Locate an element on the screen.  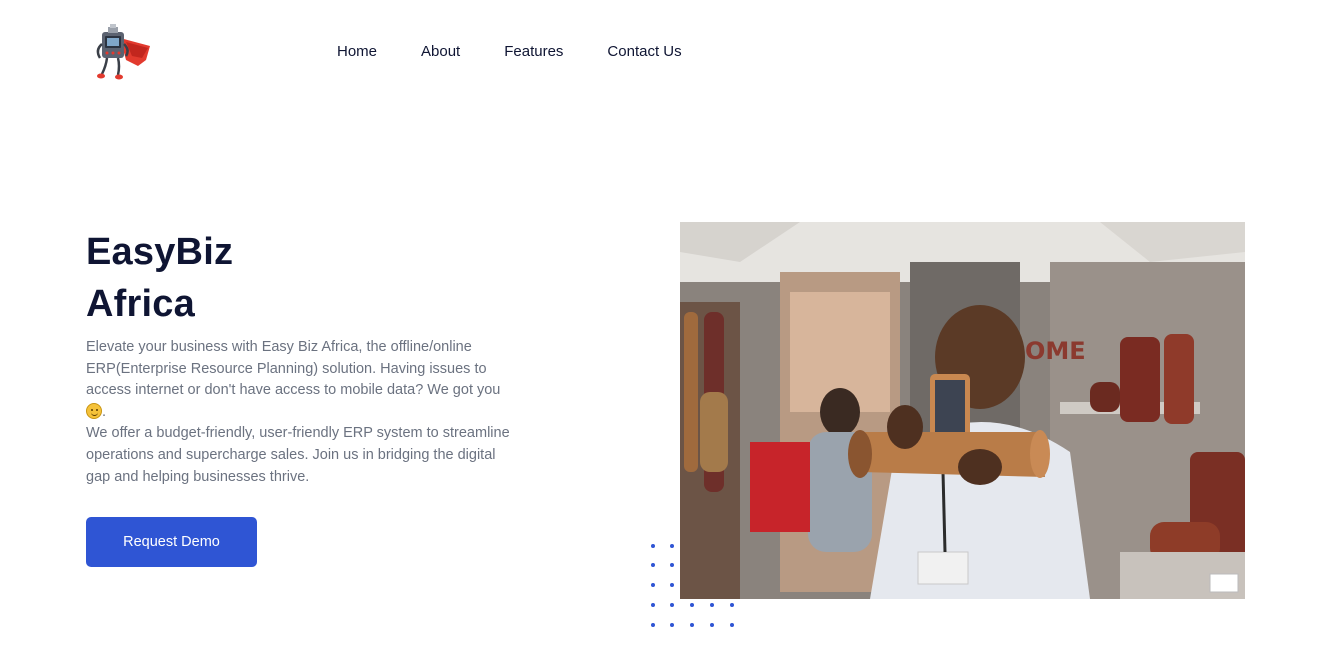
hero-title-line-1: EasyBiz is located at coordinates (160, 252).